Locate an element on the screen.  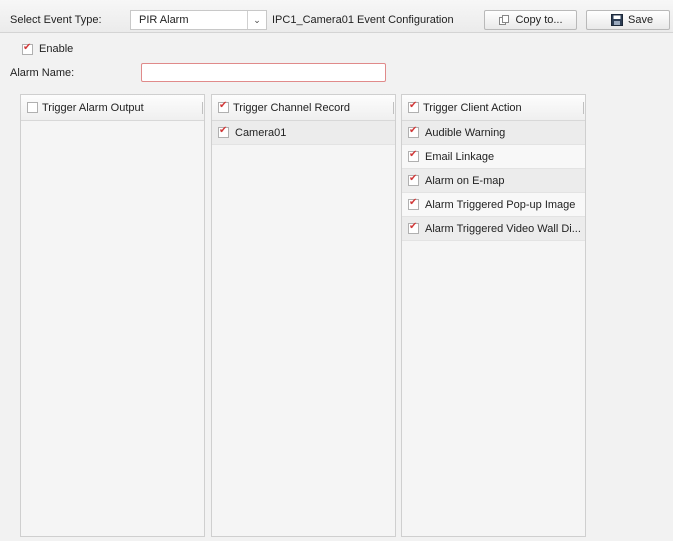
list-item-label: Email Linkage is located at coordinates (460, 156).